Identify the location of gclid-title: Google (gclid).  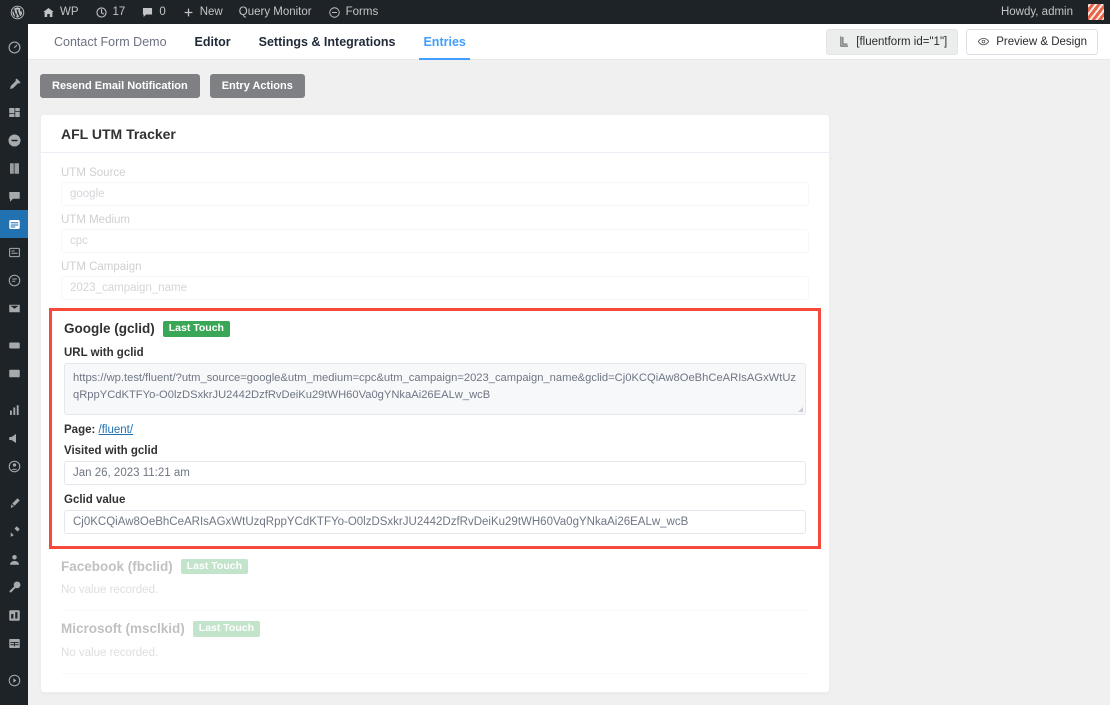
(109, 329).